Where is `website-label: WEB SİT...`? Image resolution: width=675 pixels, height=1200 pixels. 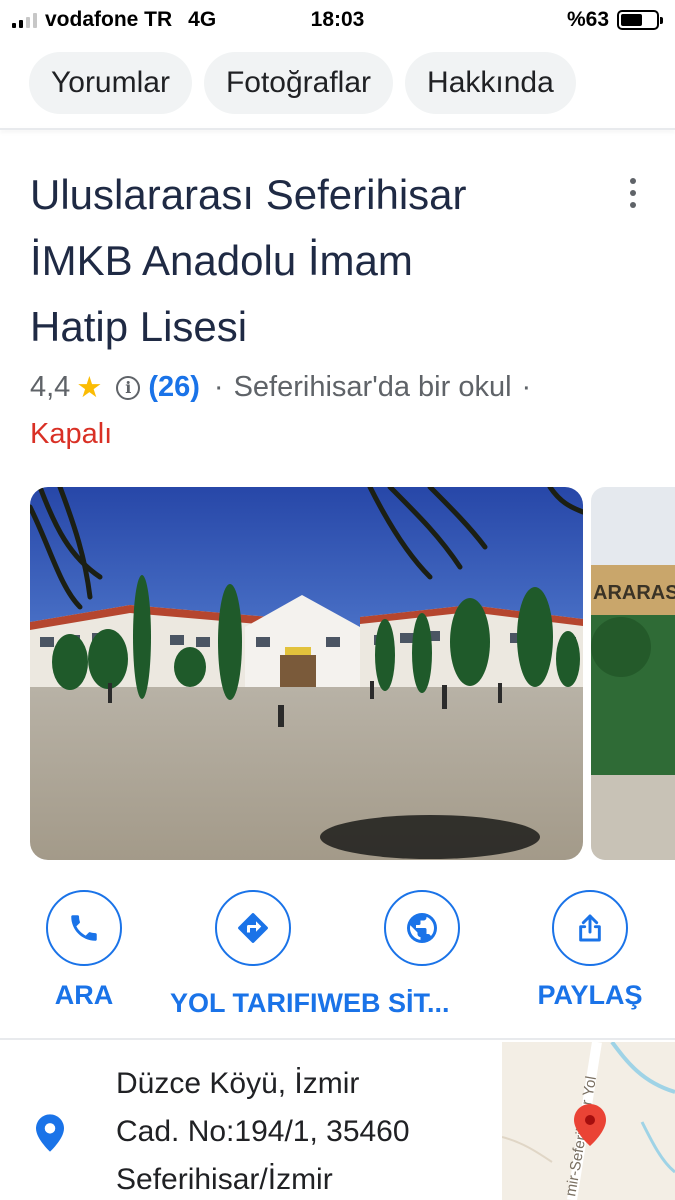
website-label: WEB SİT... is located at coordinates (384, 1003).